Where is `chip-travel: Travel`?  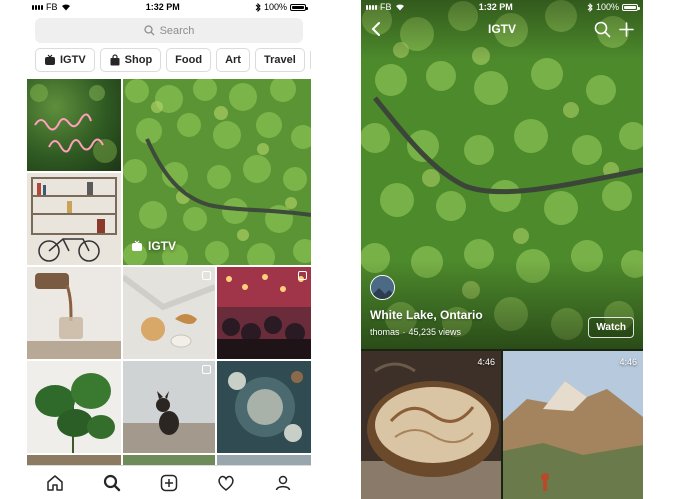
chip-travel: Travel is located at coordinates (279, 60).